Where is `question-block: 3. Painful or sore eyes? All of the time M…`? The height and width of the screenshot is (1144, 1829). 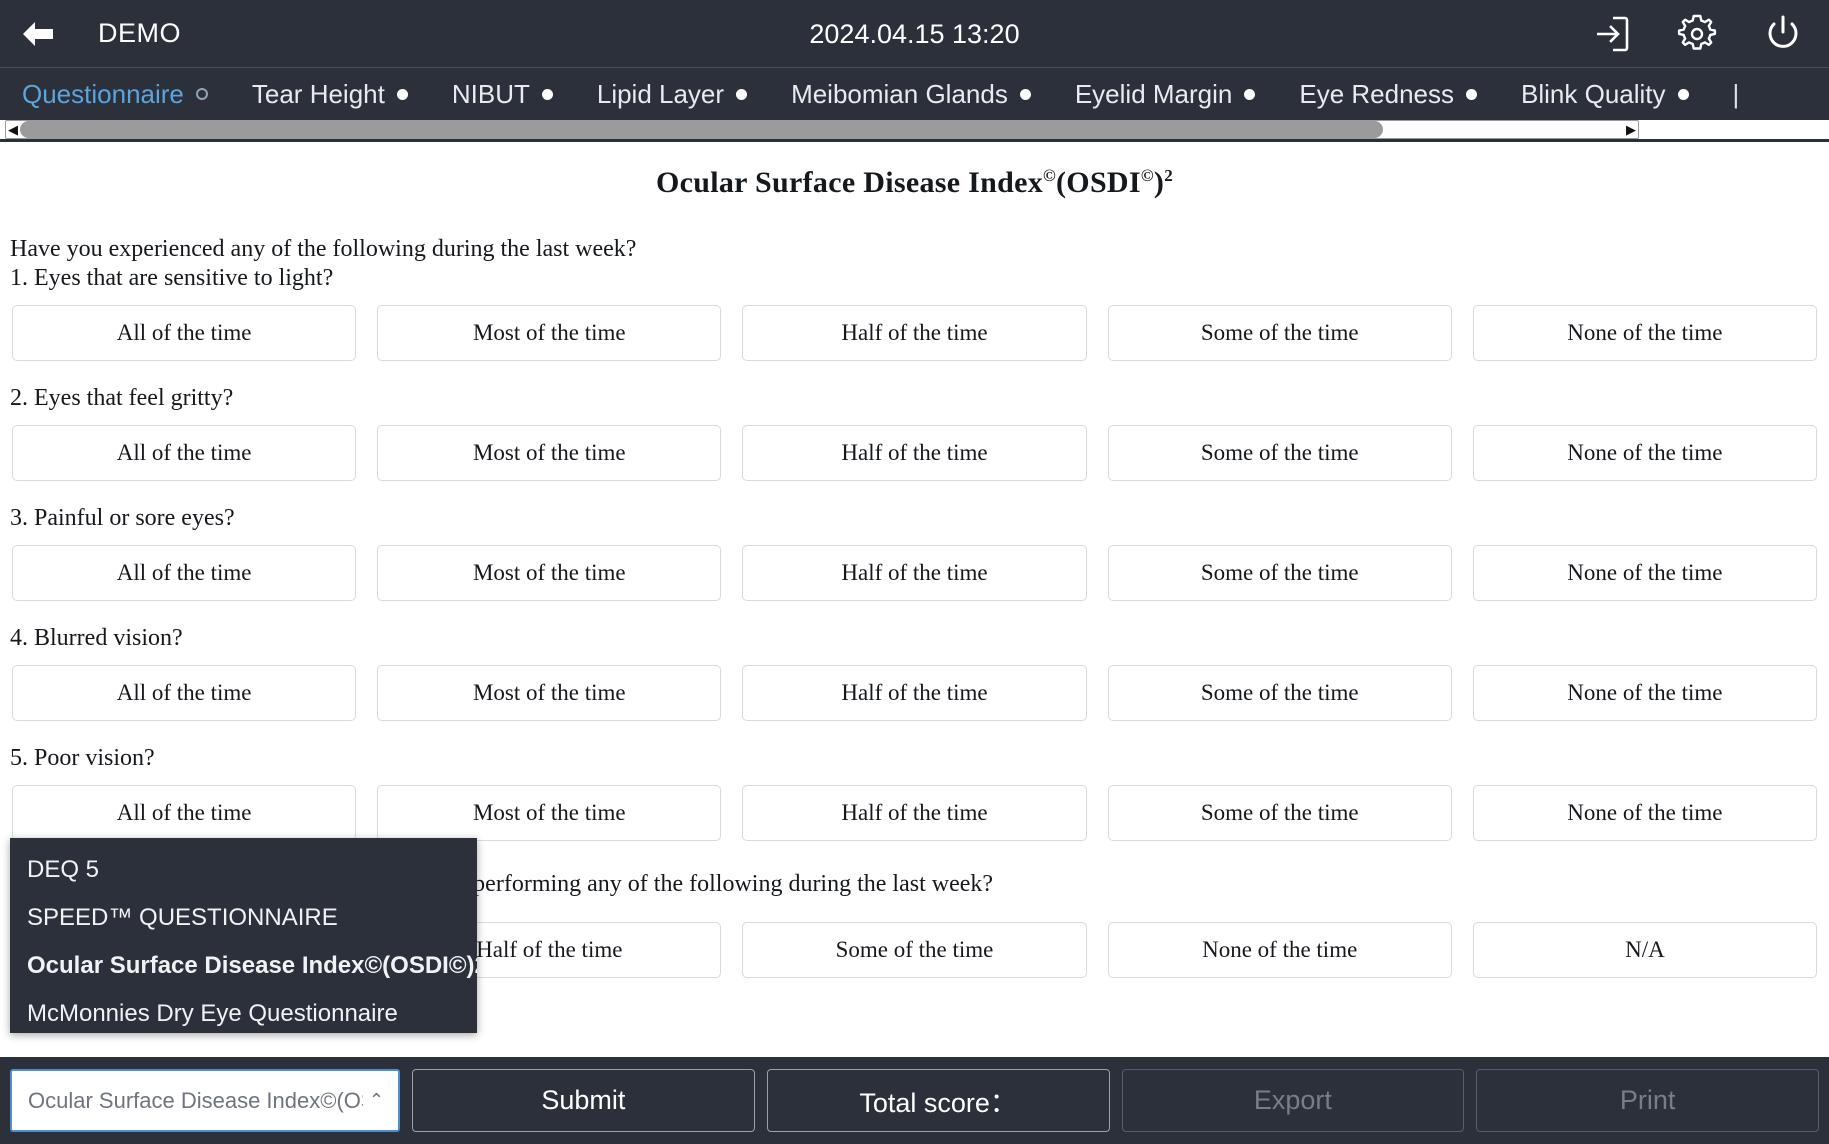 question-block: 3. Painful or sore eyes? All of the time M… is located at coordinates (914, 552).